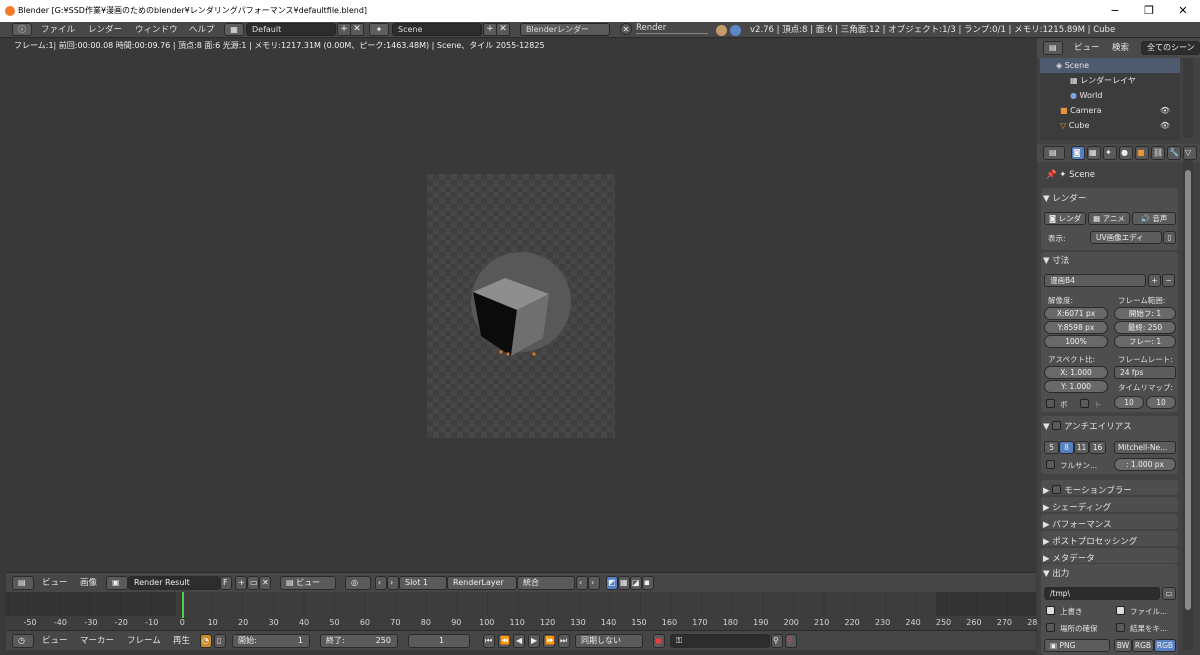 This screenshot has width=1200, height=655. I want to click on aa-samples-8: 8, so click(1066, 447).